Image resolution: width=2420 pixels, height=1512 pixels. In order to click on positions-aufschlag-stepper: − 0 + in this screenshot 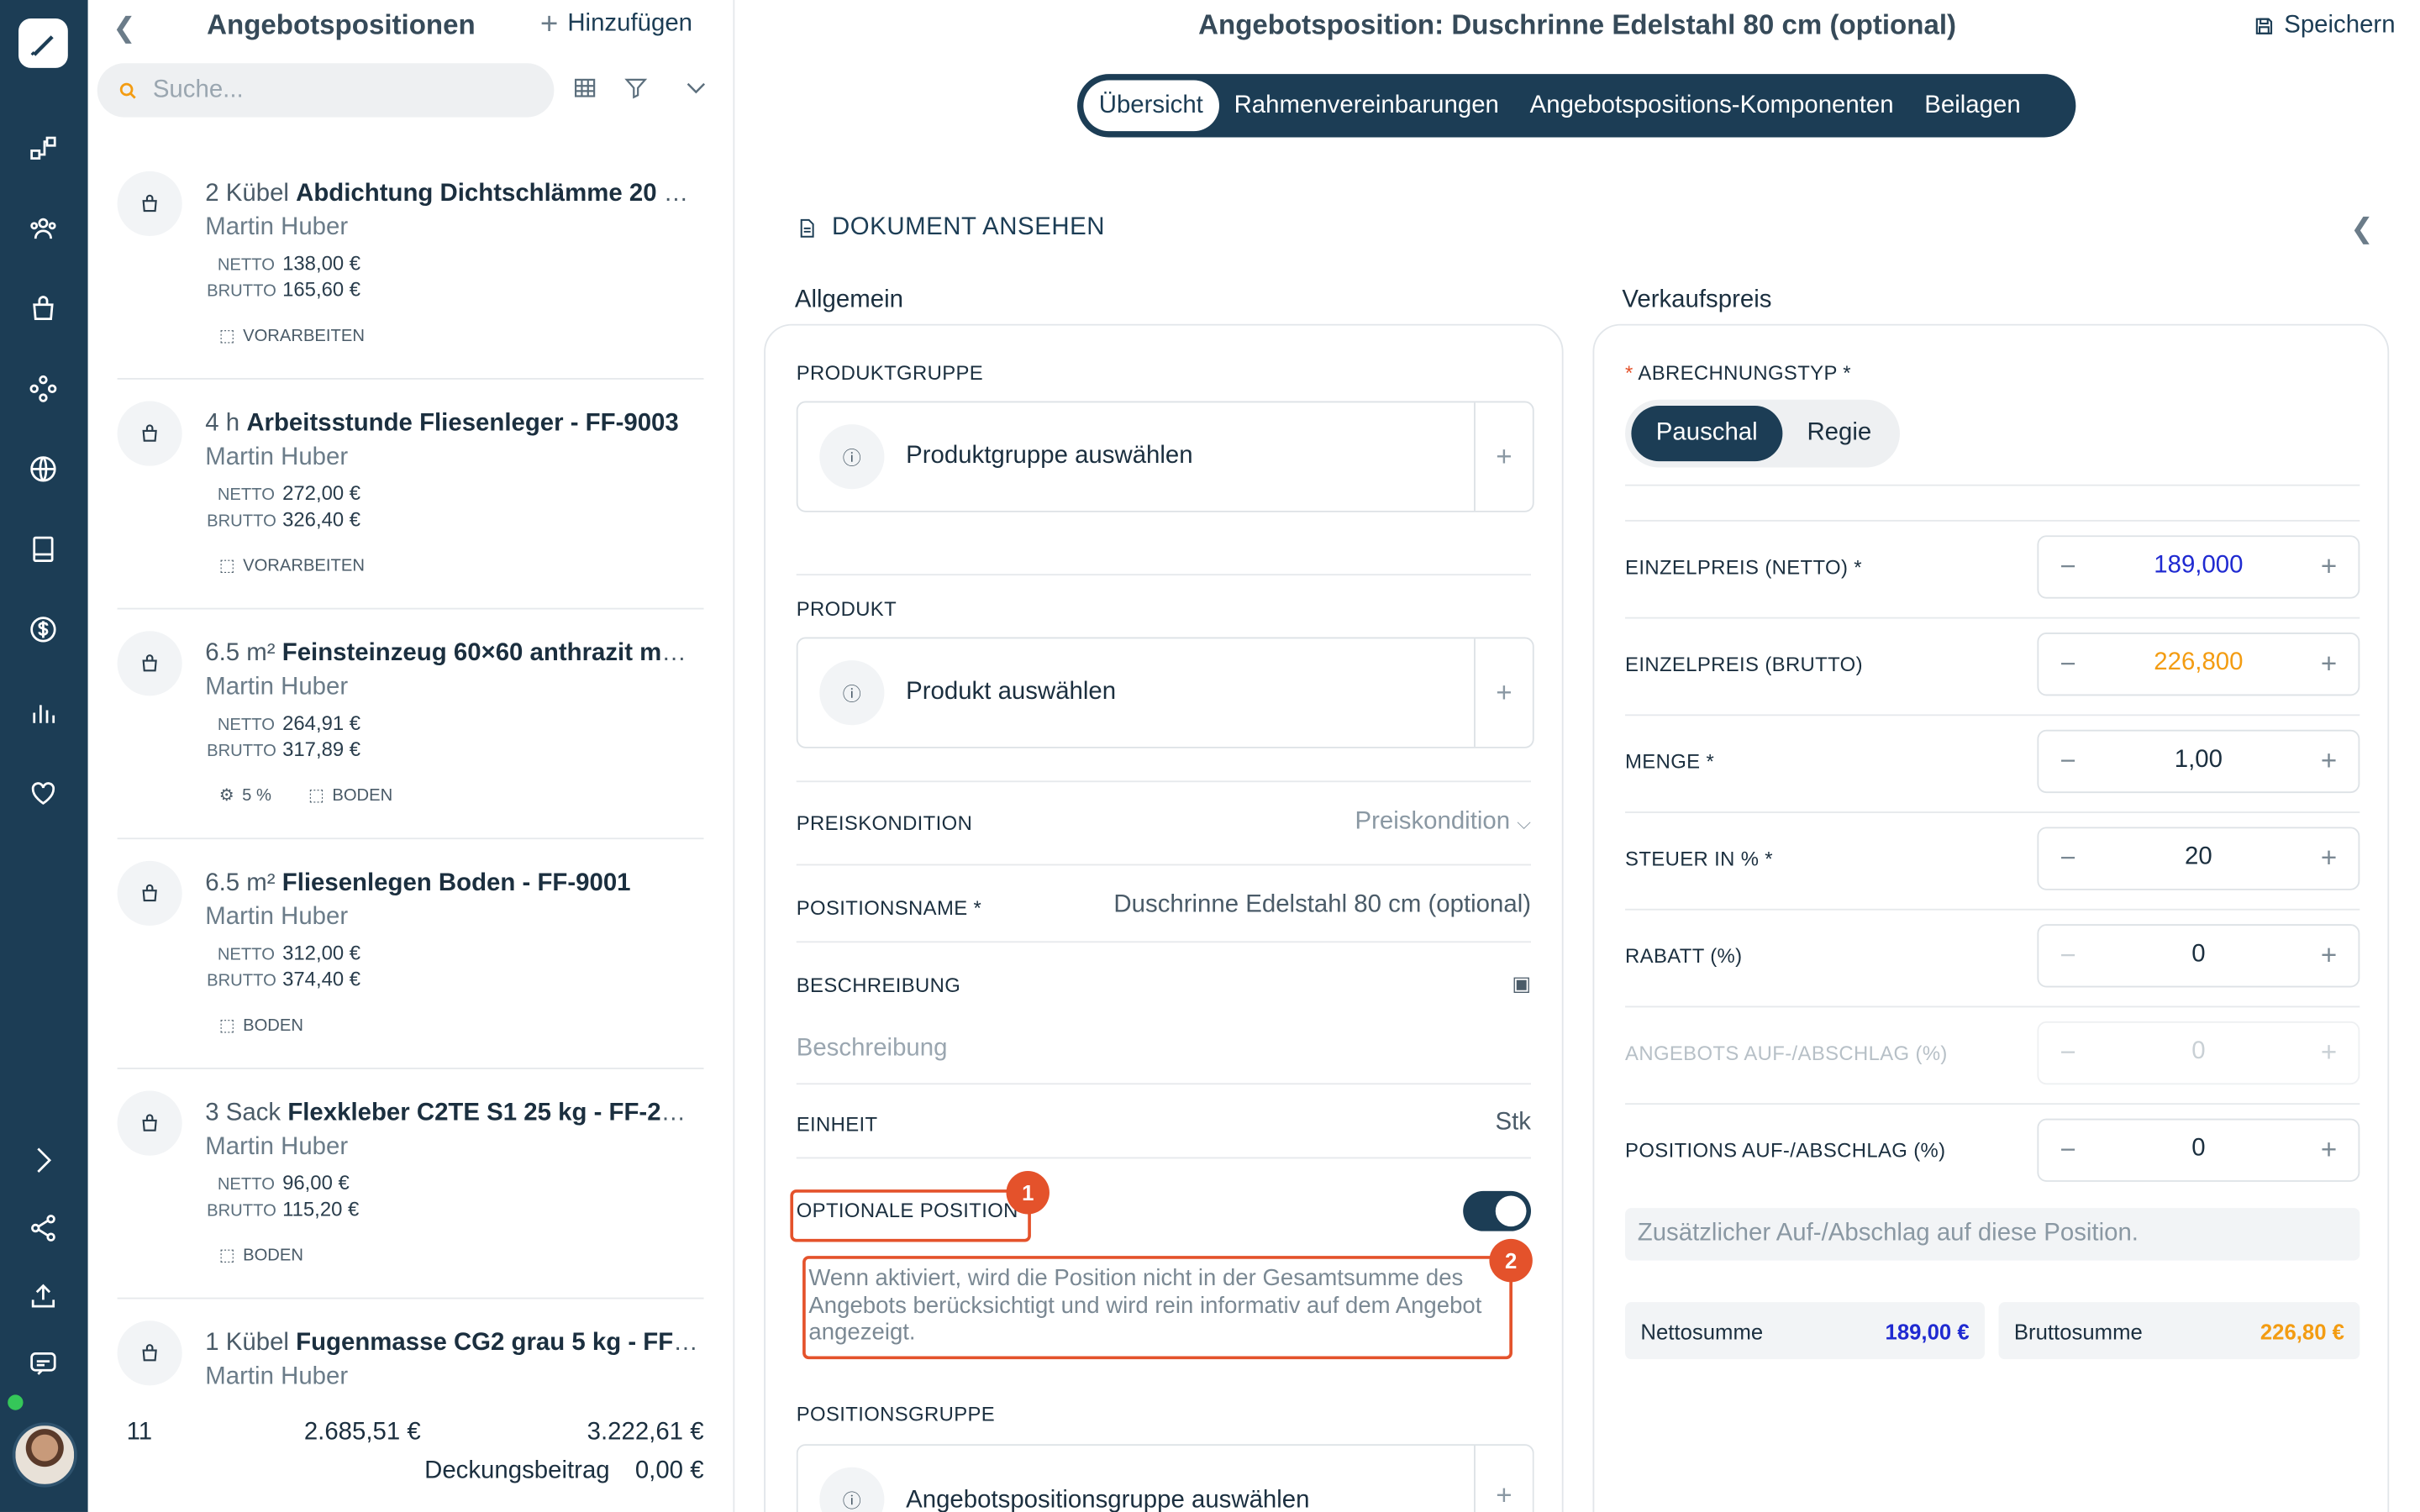, I will do `click(2198, 1150)`.